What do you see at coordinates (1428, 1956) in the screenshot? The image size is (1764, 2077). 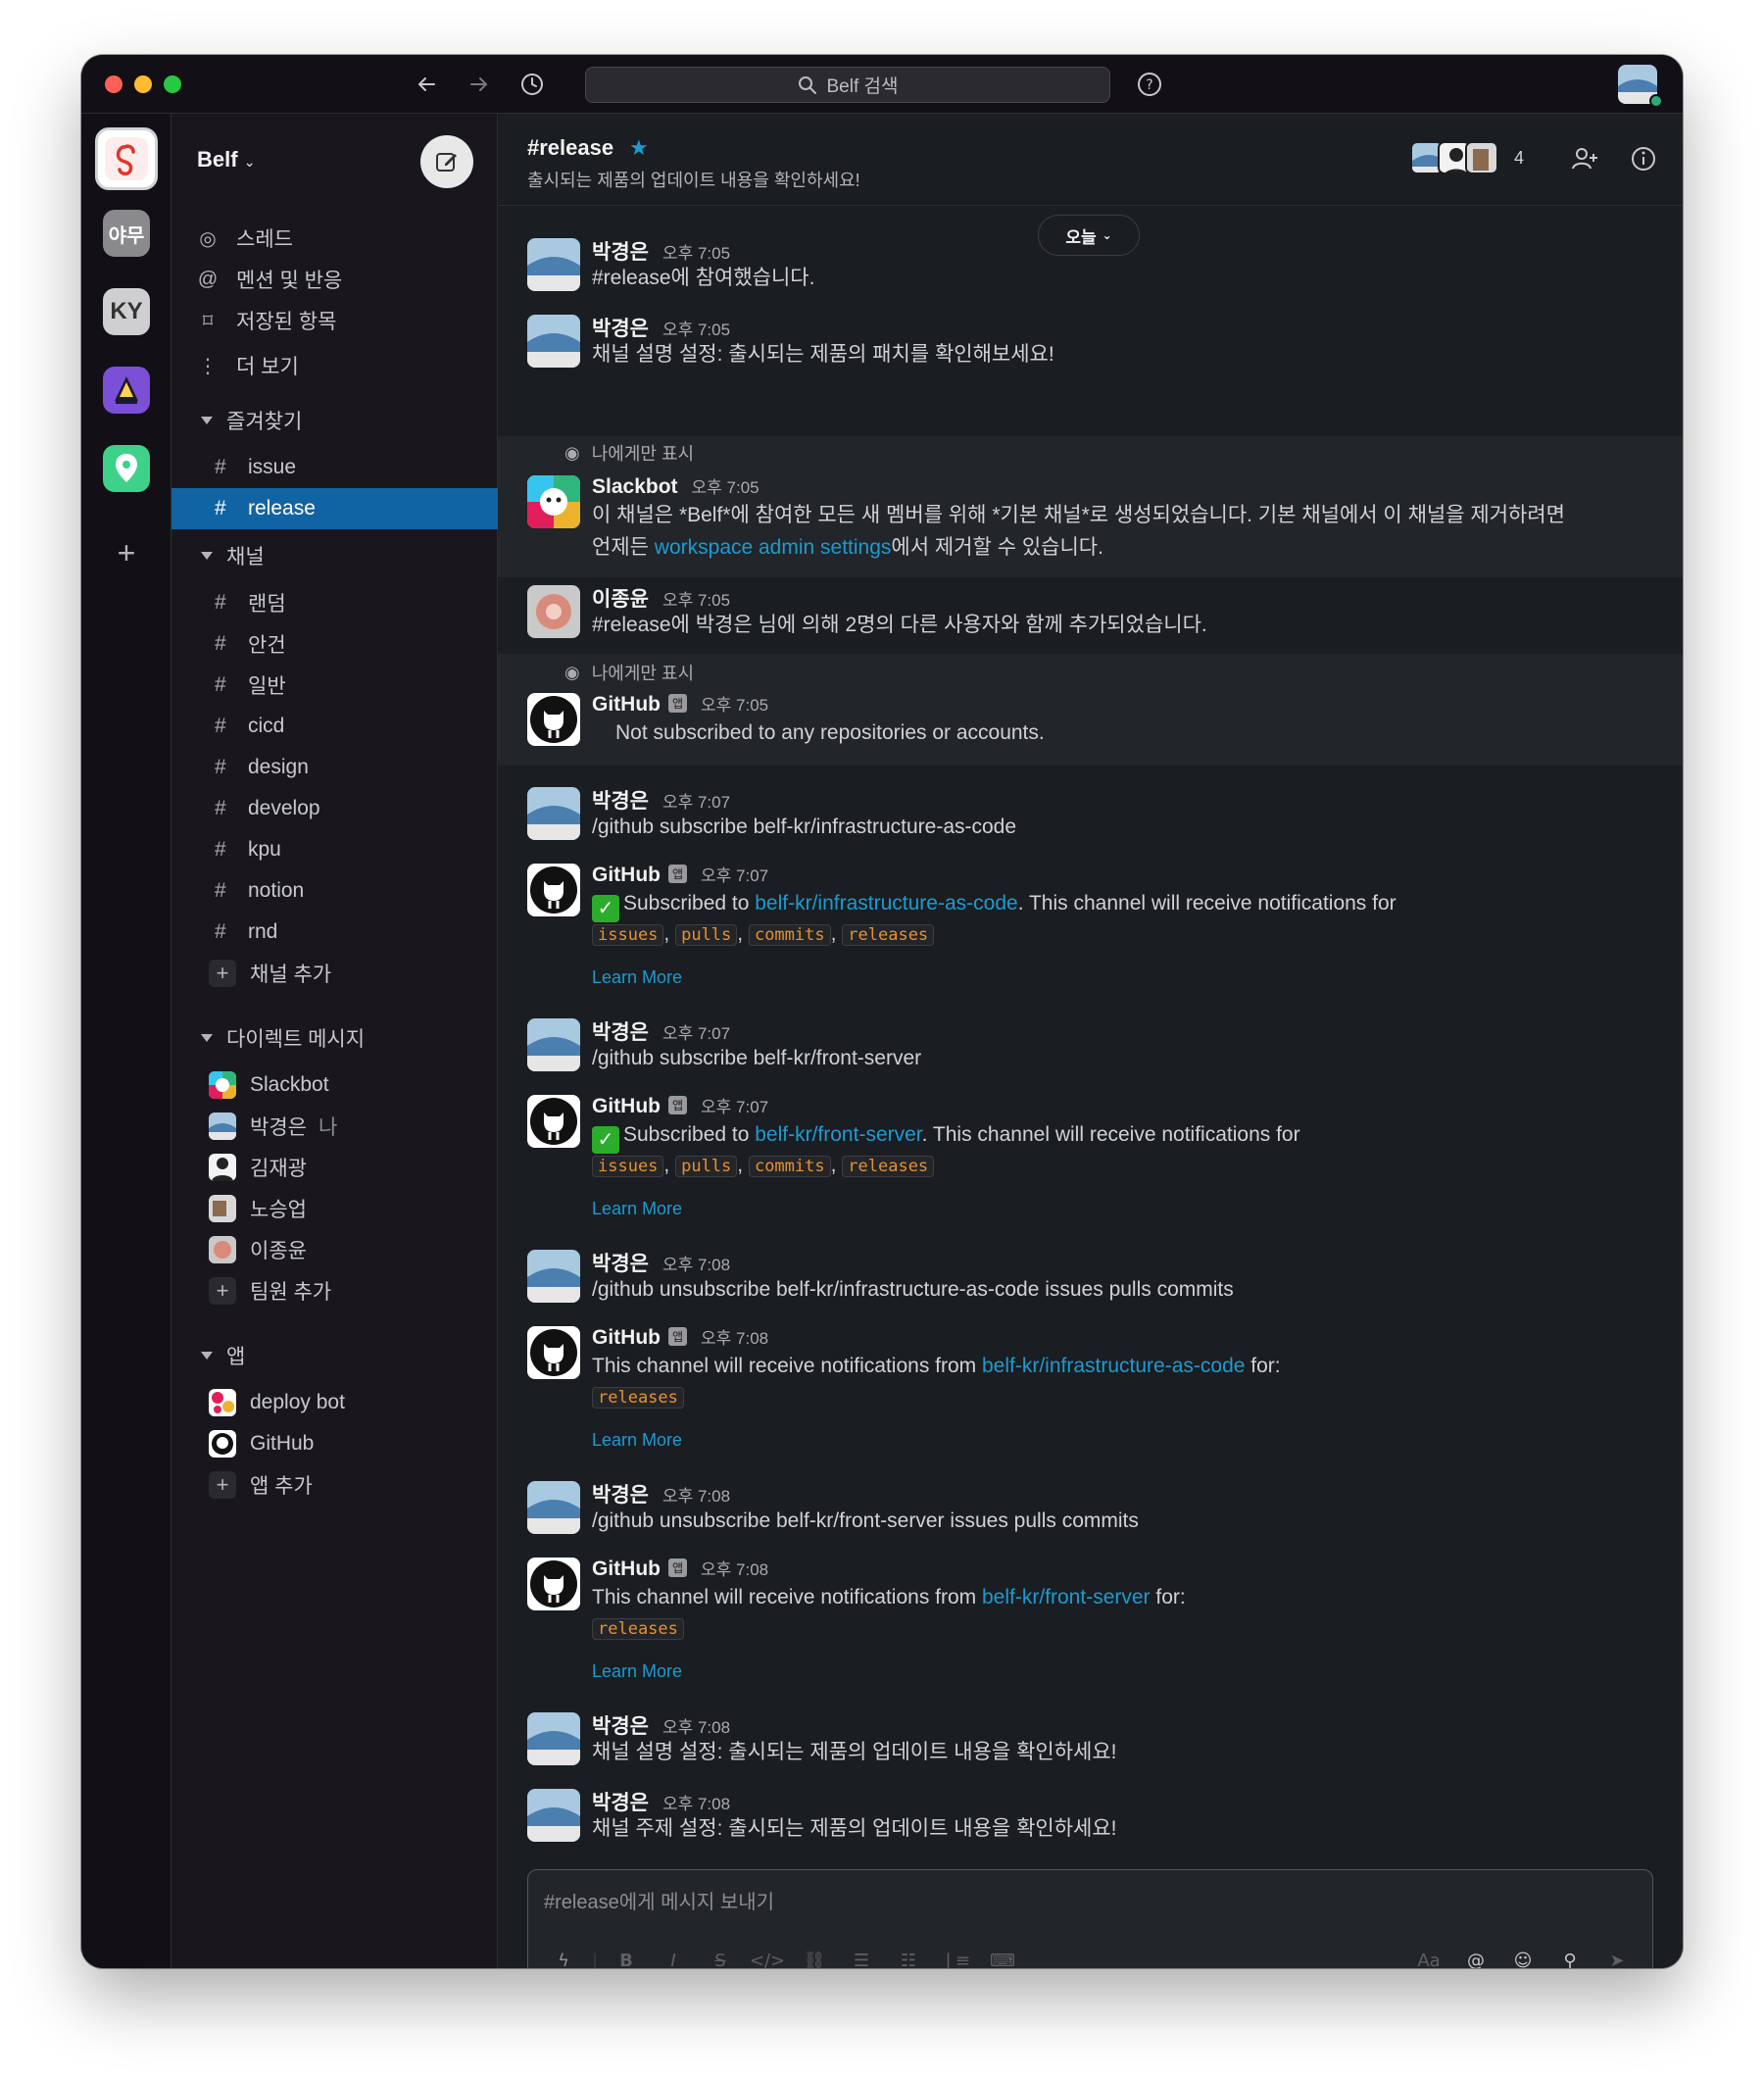 I see `text-format-icon: Aa` at bounding box center [1428, 1956].